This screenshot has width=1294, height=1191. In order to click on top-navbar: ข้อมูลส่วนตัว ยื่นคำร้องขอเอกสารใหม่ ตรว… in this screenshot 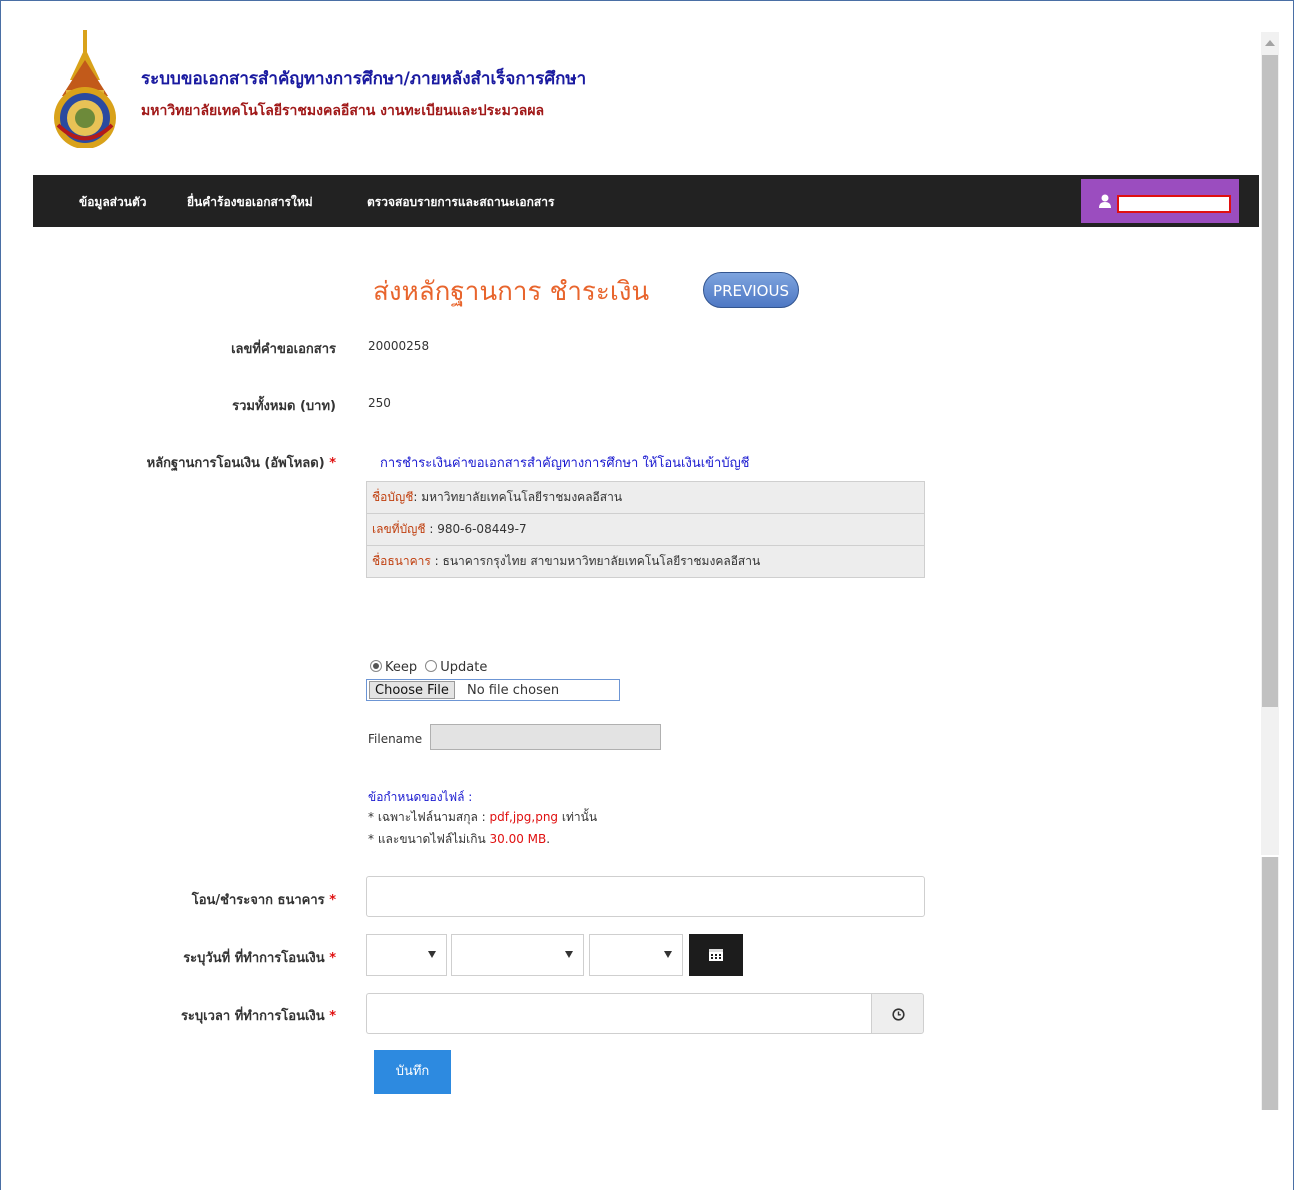, I will do `click(646, 201)`.